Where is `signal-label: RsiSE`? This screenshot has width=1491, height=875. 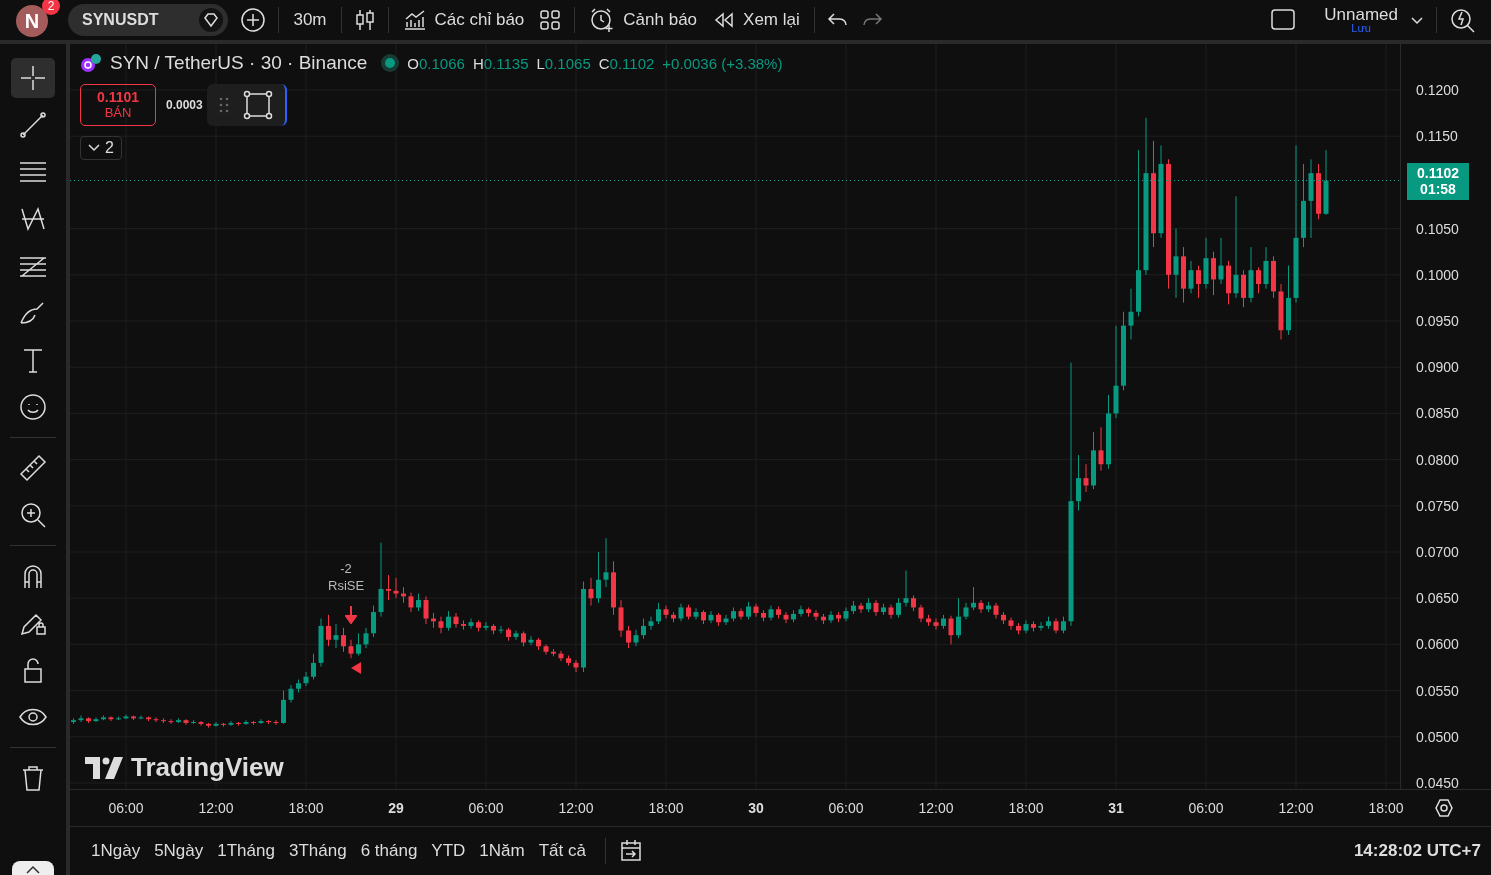 signal-label: RsiSE is located at coordinates (346, 586).